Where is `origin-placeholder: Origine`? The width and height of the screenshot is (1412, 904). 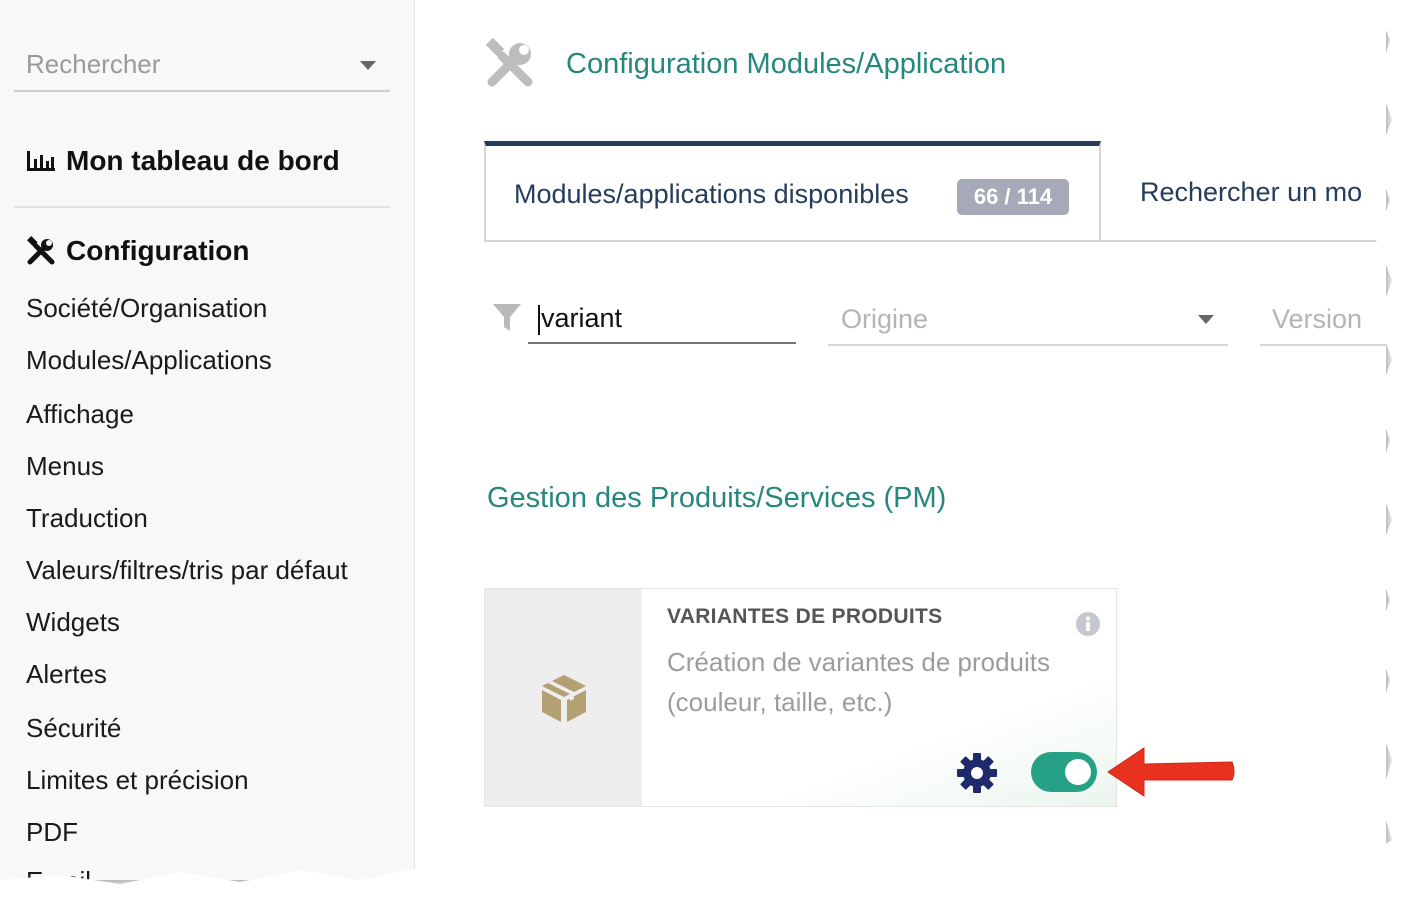
origin-placeholder: Origine is located at coordinates (885, 319).